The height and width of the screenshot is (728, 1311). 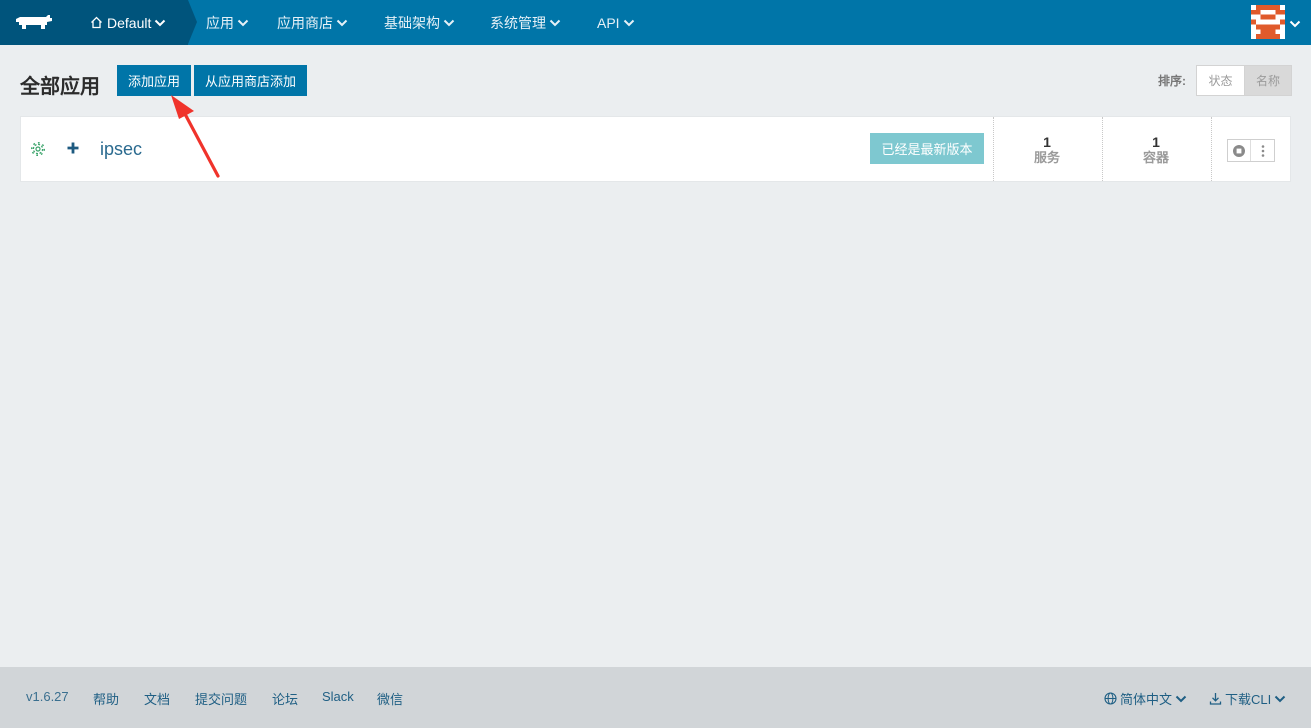 I want to click on user-avatar, so click(x=1268, y=22).